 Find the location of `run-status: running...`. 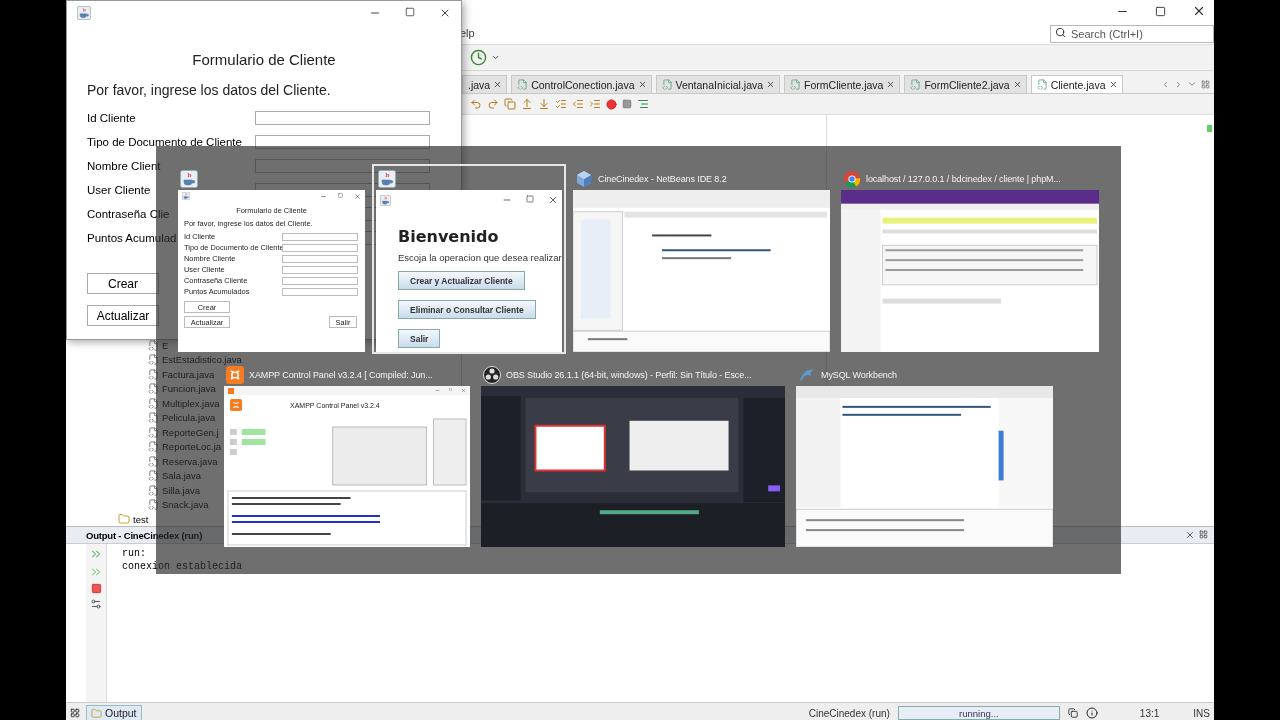

run-status: running... is located at coordinates (978, 713).